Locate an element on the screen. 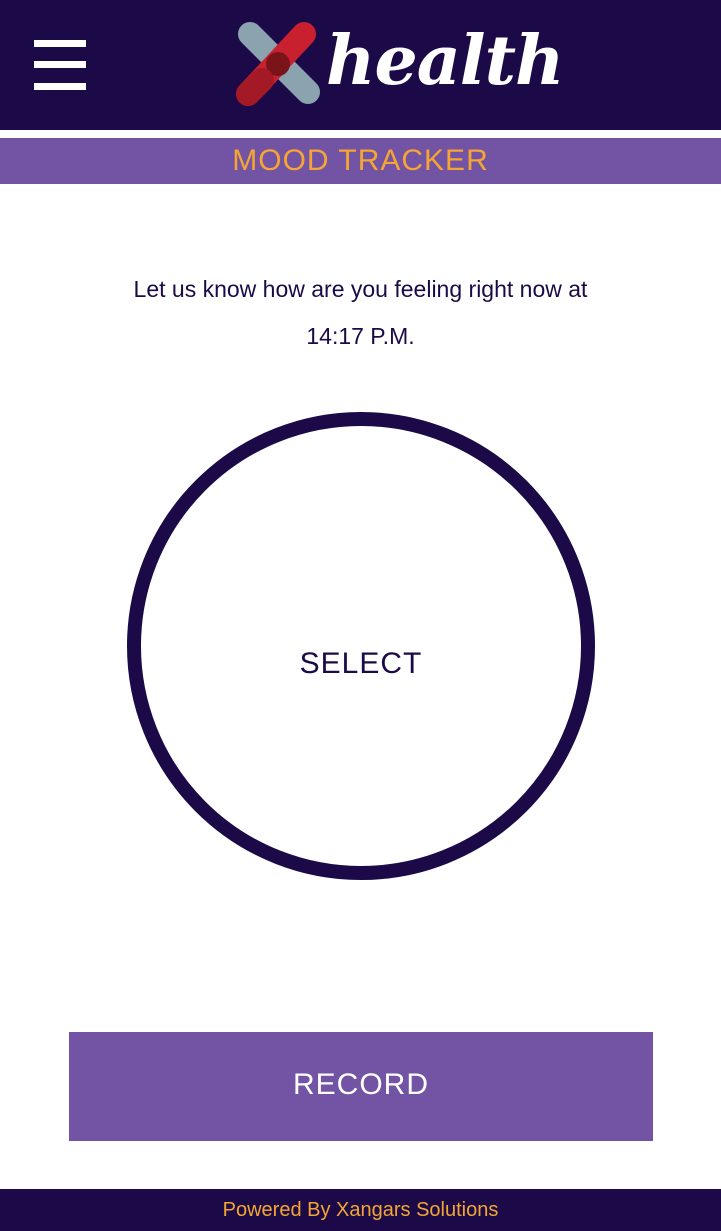 This screenshot has width=721, height=1231. xhealth-logo: health is located at coordinates (398, 64).